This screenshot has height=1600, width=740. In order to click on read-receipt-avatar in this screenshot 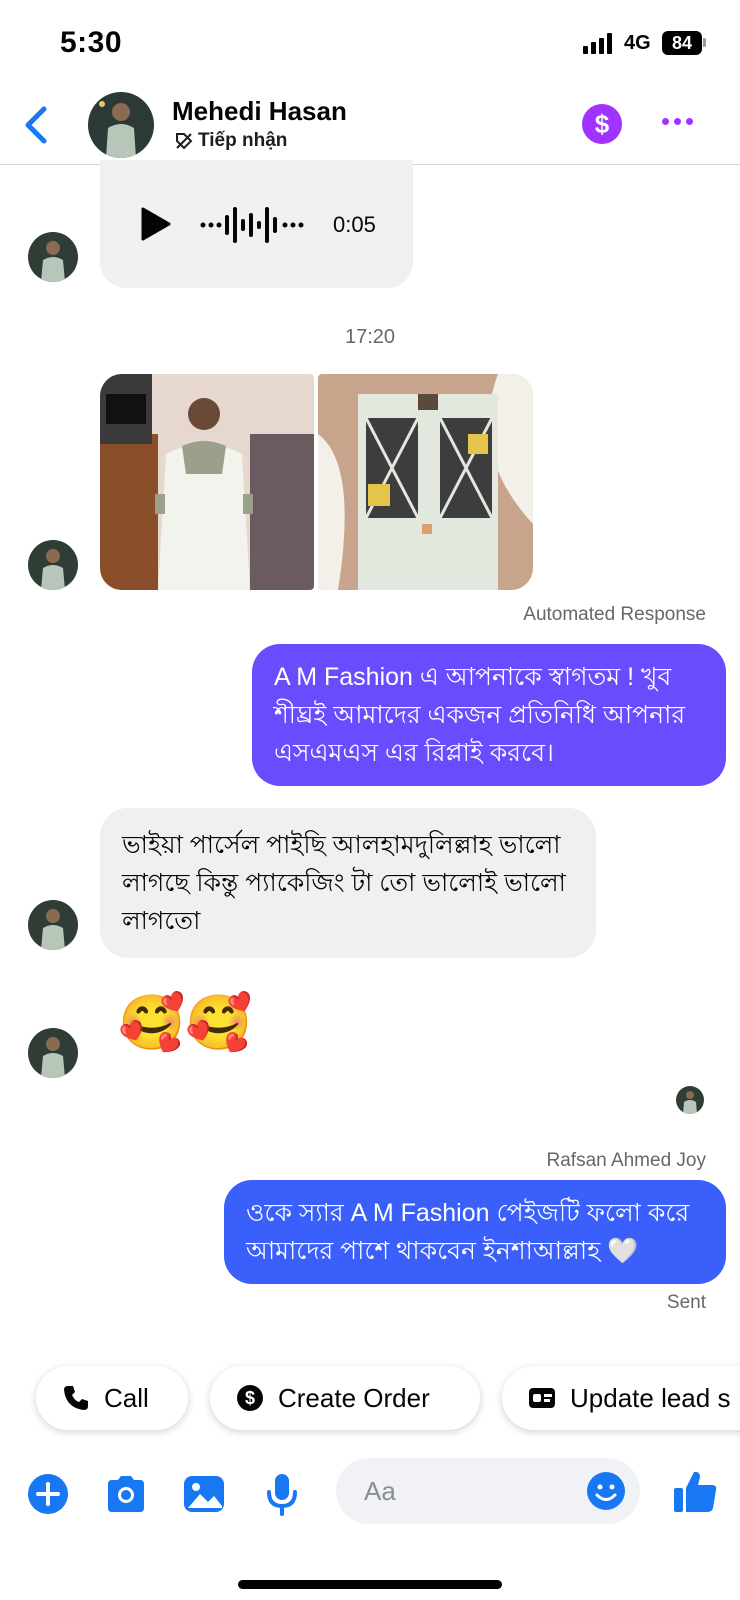, I will do `click(690, 1100)`.